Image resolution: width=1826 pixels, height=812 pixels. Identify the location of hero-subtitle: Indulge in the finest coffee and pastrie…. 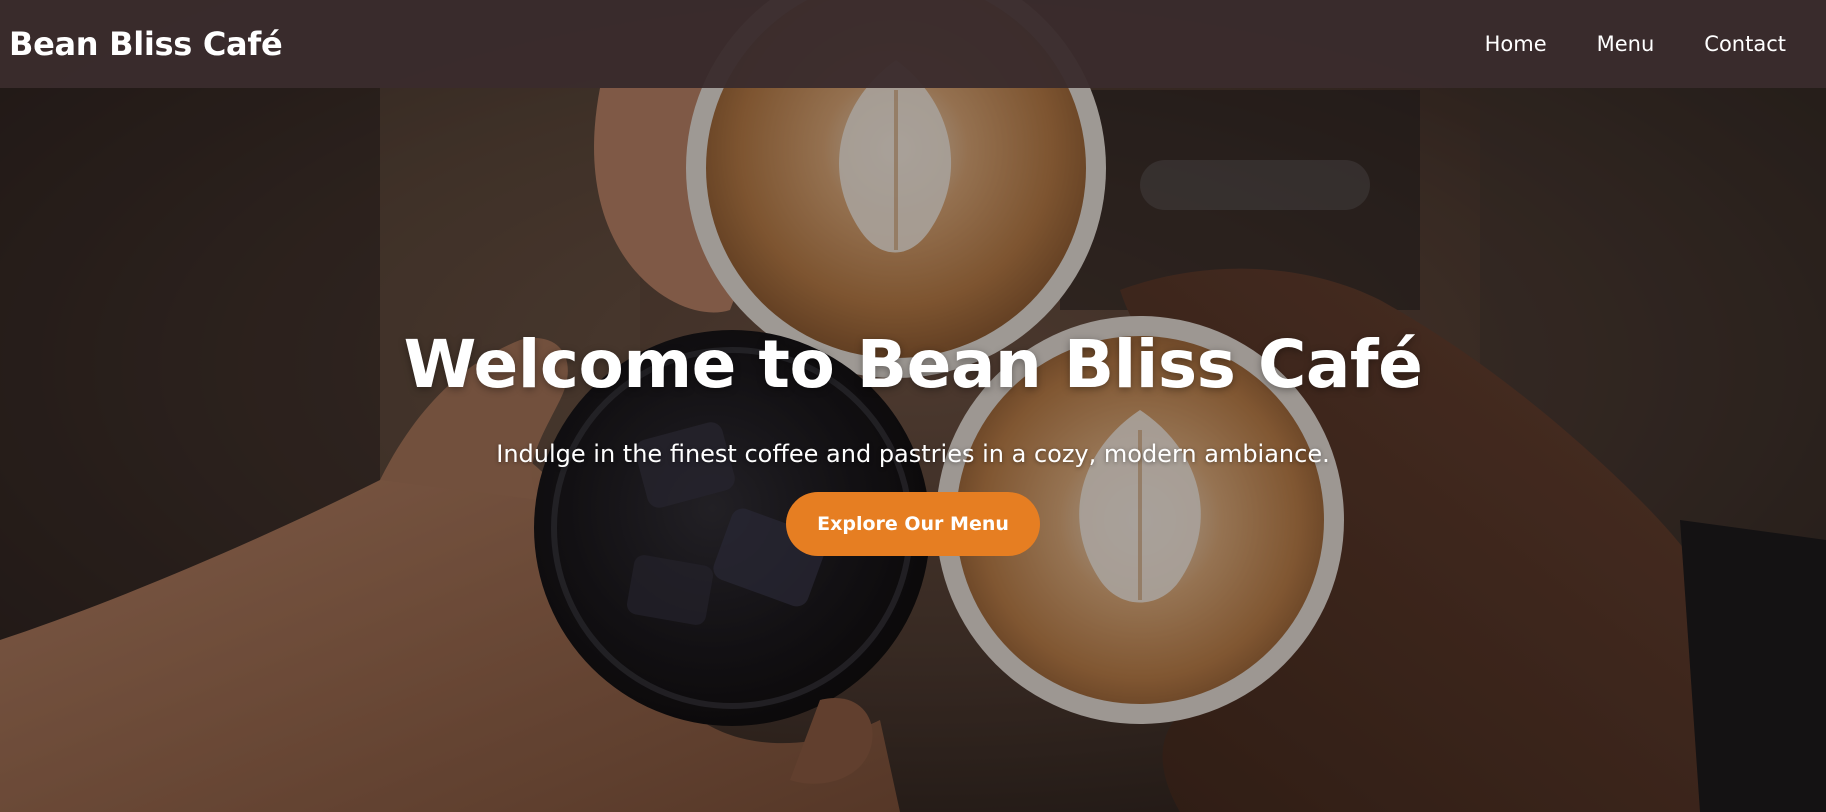
(913, 454).